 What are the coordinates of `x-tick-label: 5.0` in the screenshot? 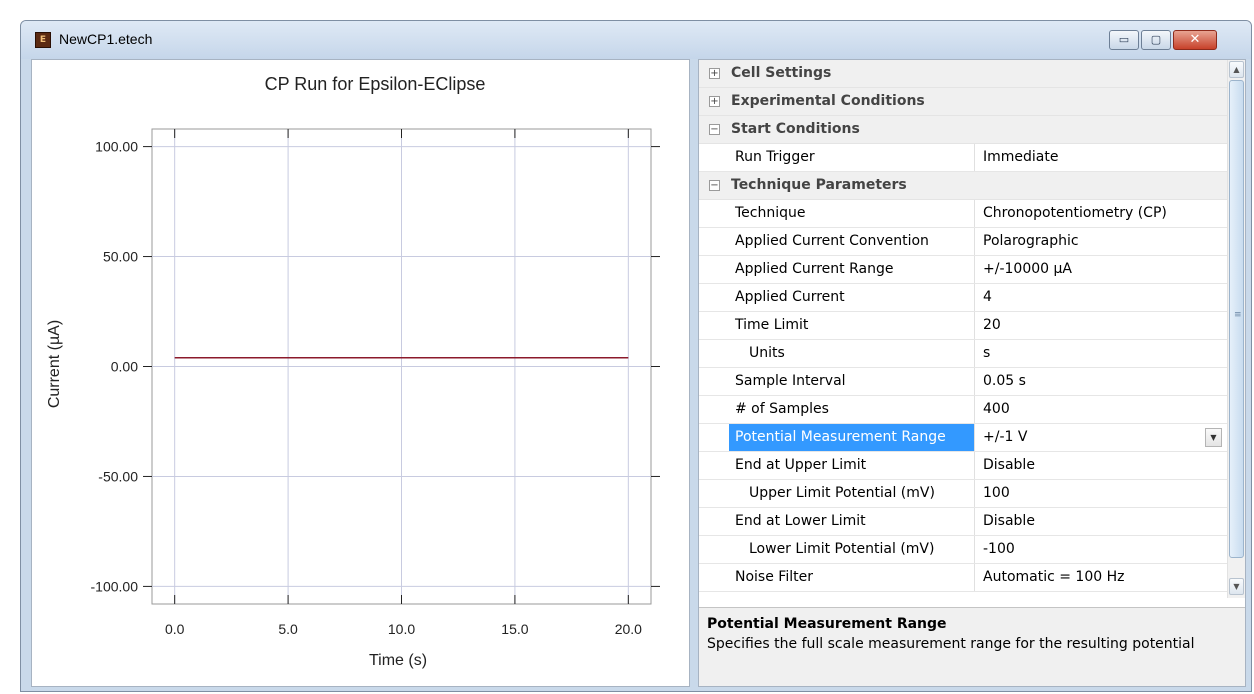 It's located at (288, 629).